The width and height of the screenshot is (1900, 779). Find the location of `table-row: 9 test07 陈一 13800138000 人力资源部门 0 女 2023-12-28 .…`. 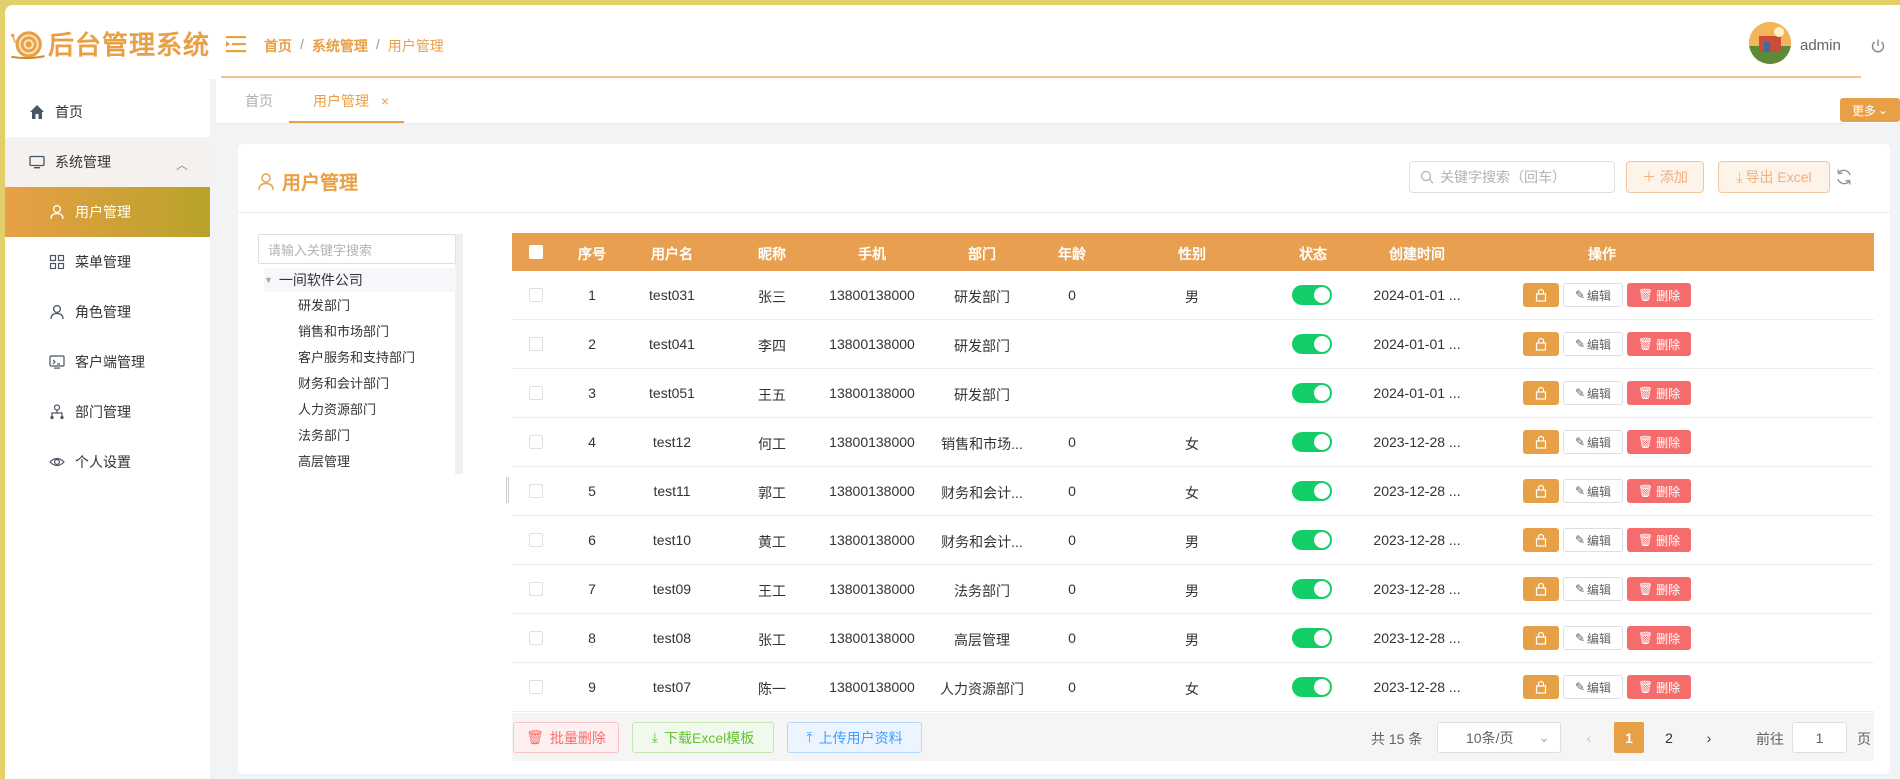

table-row: 9 test07 陈一 13800138000 人力资源部门 0 女 2023-12-28 .… is located at coordinates (1193, 687).